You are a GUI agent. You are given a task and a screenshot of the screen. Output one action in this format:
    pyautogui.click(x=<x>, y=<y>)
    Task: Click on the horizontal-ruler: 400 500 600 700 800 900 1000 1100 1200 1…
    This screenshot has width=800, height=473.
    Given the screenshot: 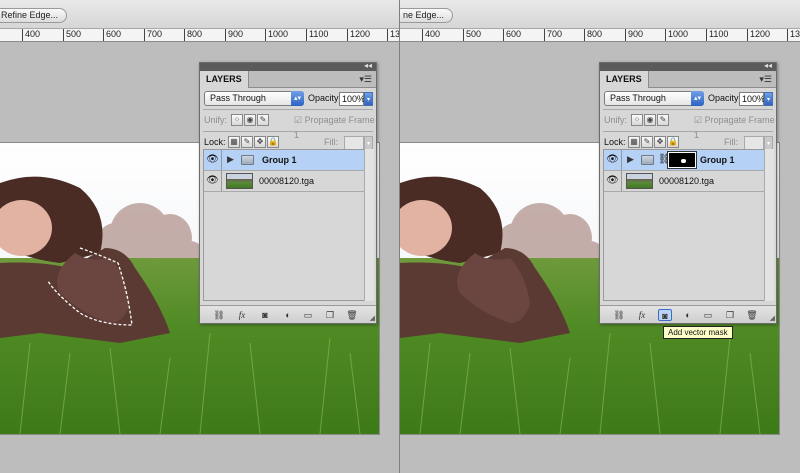 What is the action you would take?
    pyautogui.click(x=600, y=35)
    